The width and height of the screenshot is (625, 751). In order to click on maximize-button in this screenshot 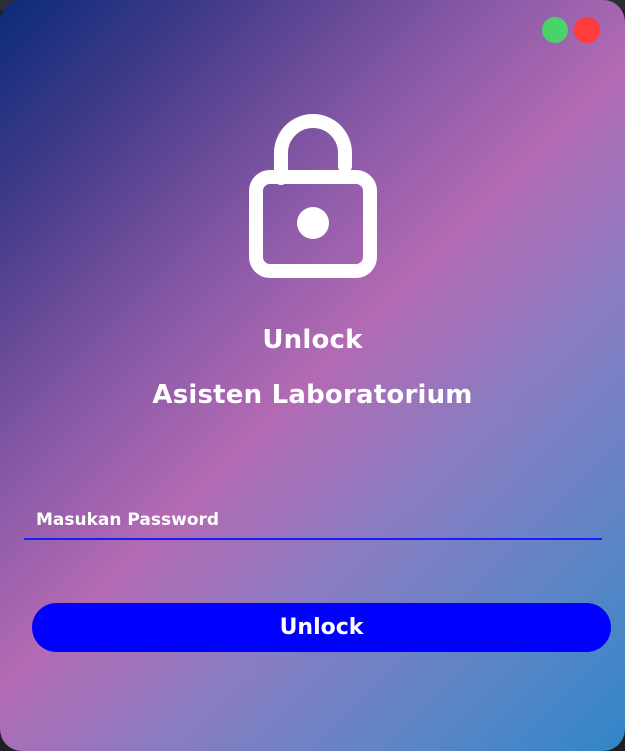, I will do `click(555, 30)`.